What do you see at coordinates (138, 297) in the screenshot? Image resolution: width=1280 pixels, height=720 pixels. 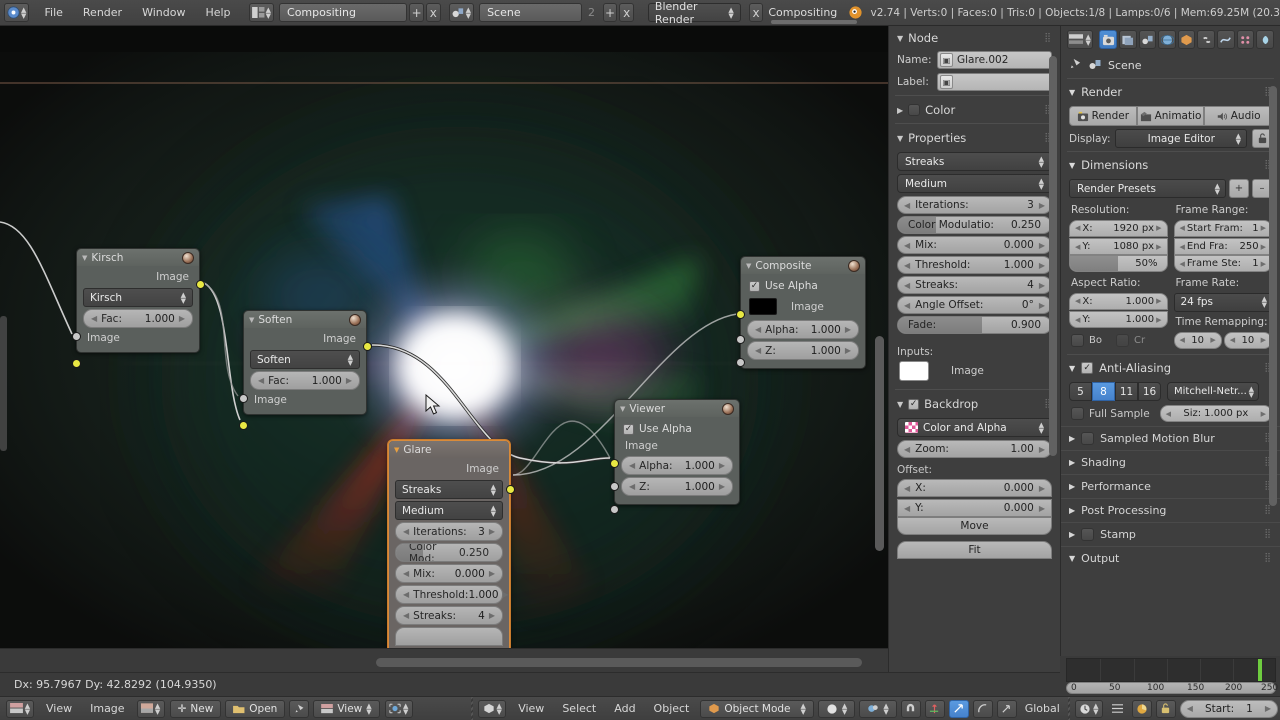 I see `node-kirsch-filter-select: Kirsch ▲ ▼` at bounding box center [138, 297].